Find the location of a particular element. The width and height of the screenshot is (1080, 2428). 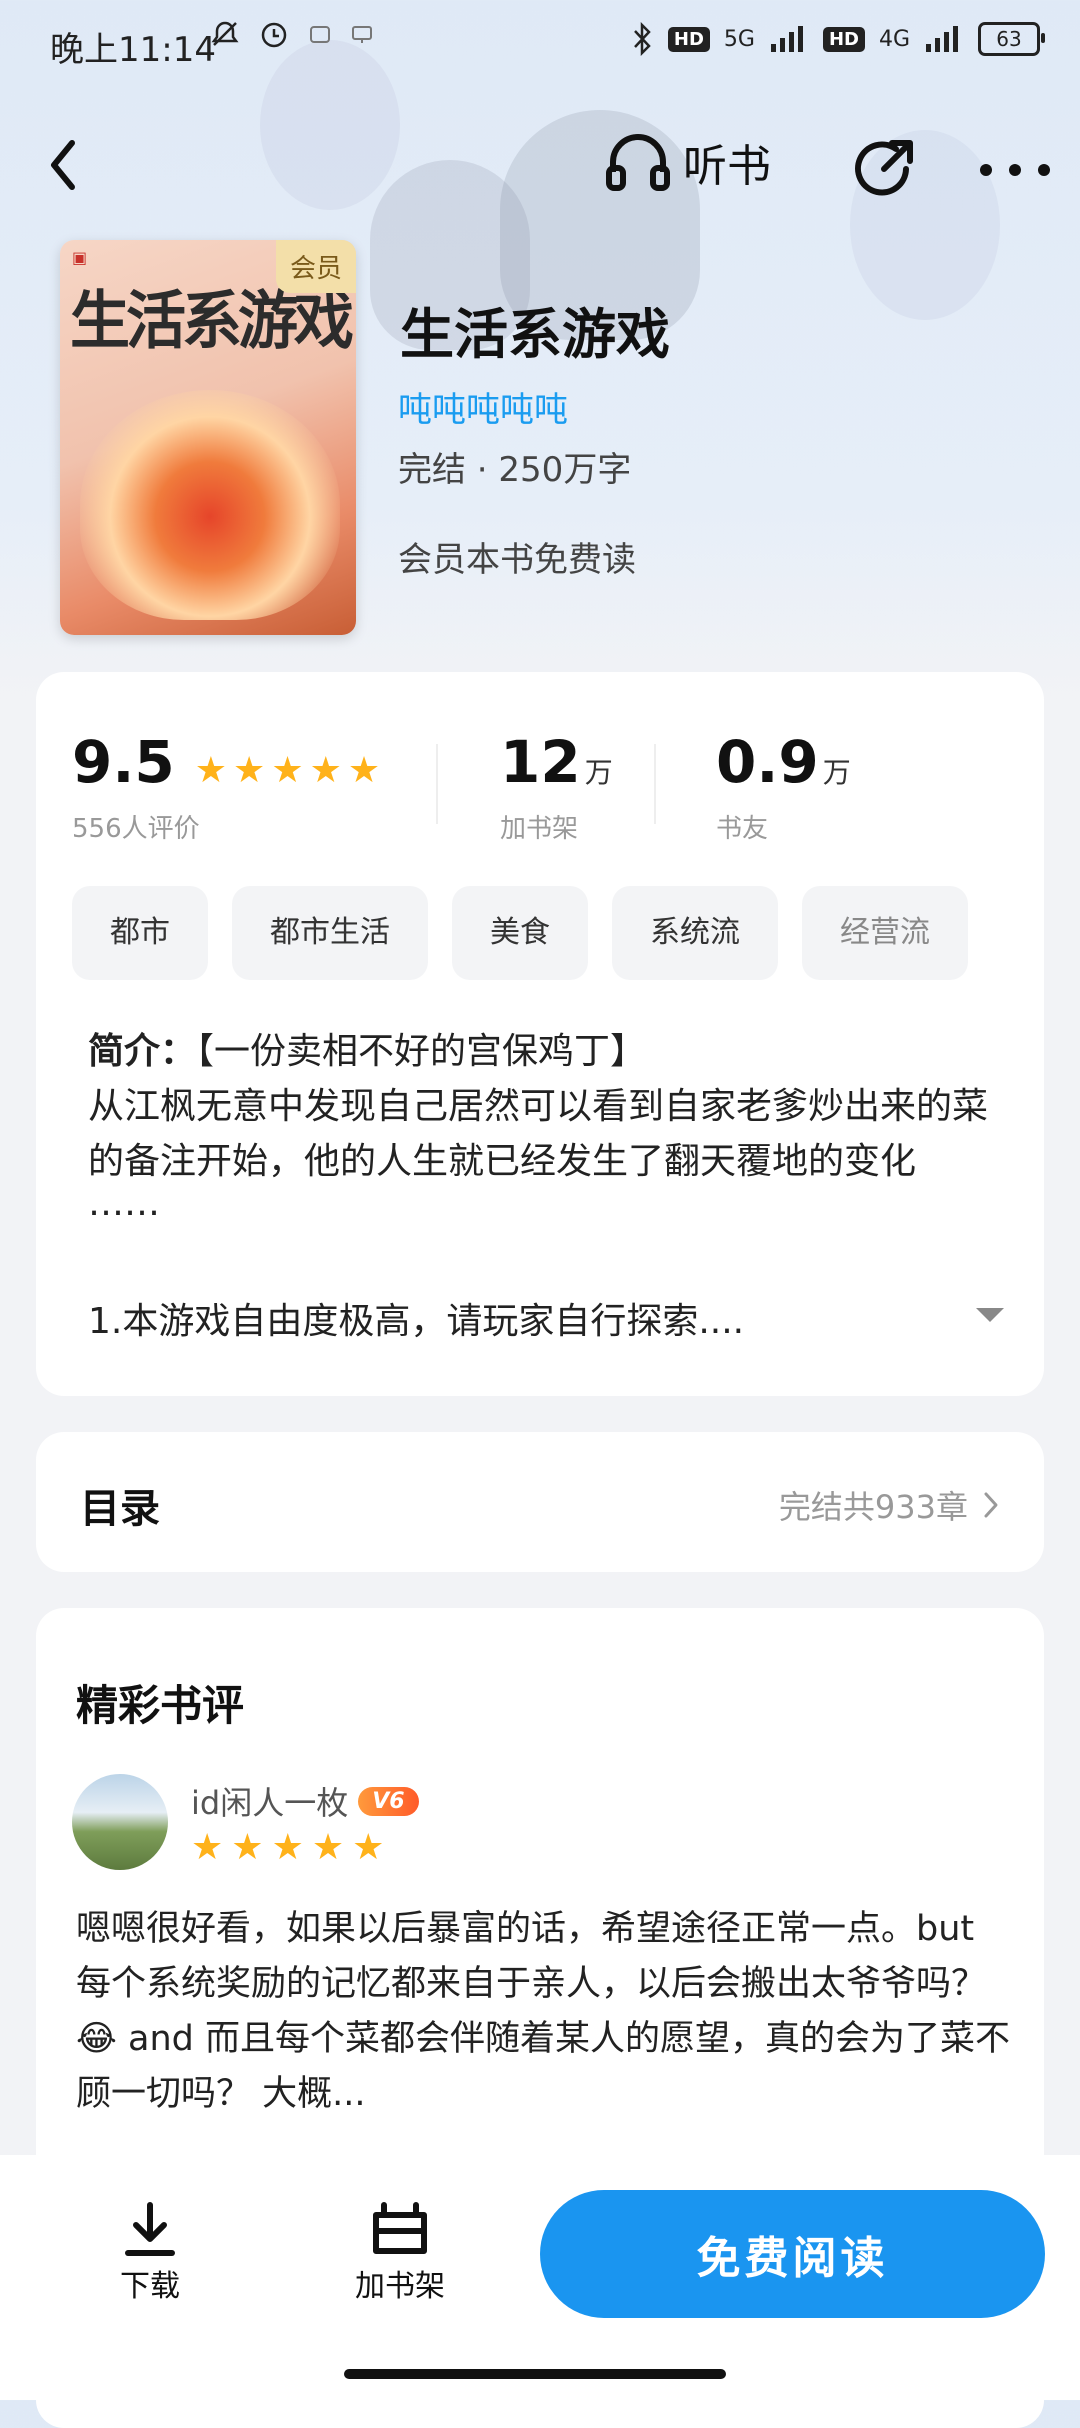

alarm-icon is located at coordinates (274, 35).